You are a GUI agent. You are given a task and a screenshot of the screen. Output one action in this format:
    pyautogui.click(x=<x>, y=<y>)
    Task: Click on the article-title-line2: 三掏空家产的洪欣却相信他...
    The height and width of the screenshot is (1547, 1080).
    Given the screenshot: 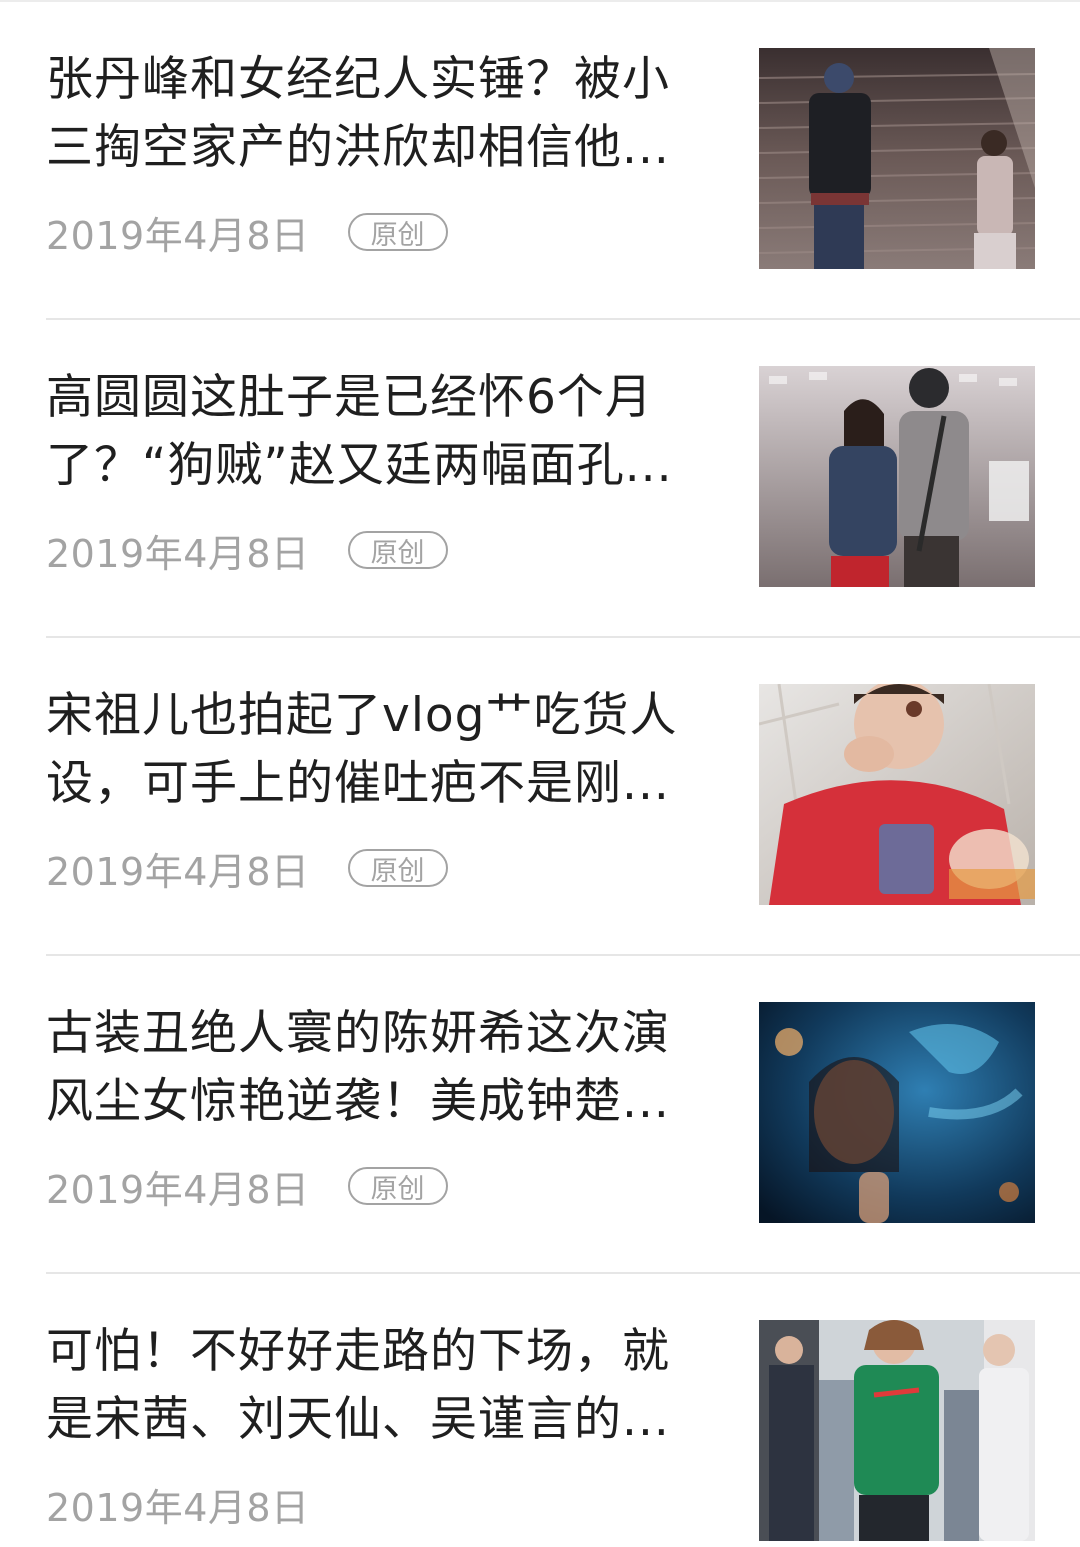 What is the action you would take?
    pyautogui.click(x=358, y=147)
    